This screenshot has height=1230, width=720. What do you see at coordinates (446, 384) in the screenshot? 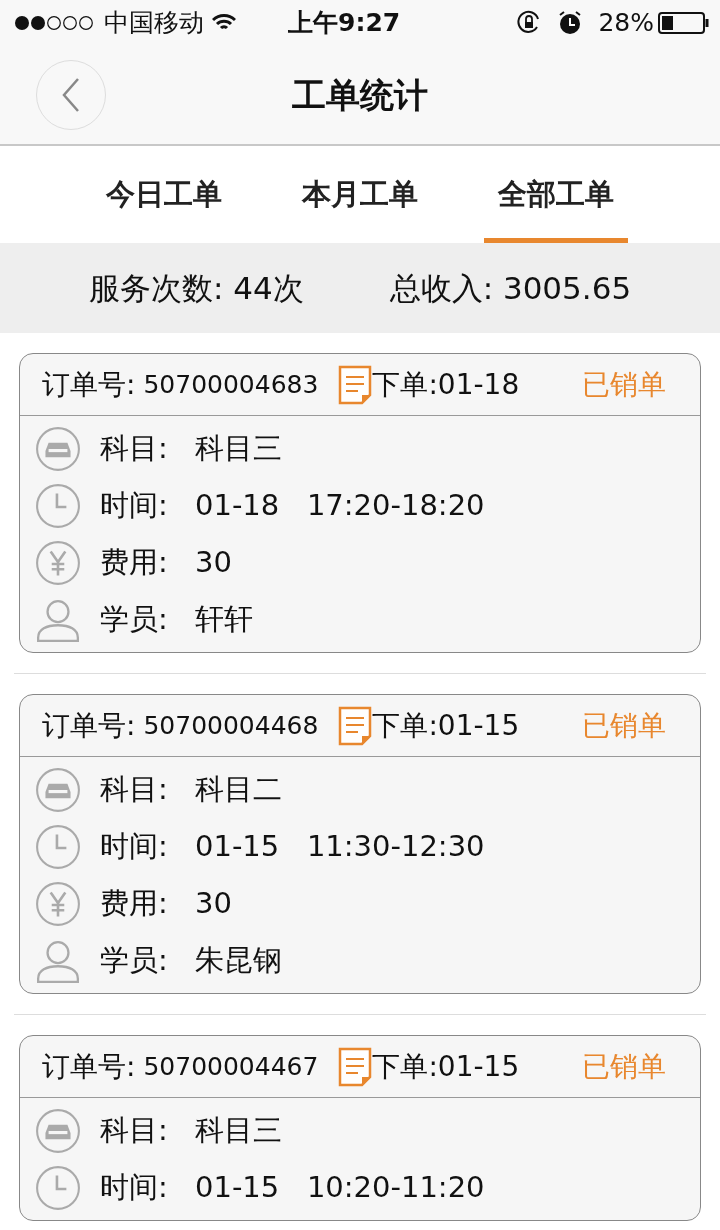
I see `order-date: 下单:01-18` at bounding box center [446, 384].